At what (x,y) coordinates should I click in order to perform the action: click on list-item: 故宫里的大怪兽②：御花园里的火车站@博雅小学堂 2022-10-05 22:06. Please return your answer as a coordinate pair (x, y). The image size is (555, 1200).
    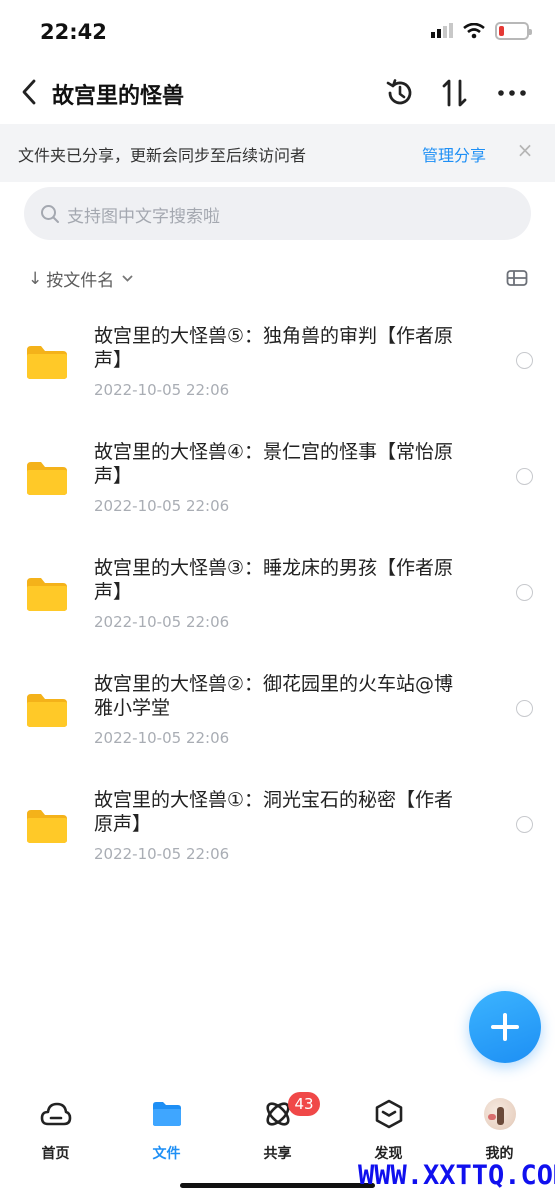
    Looking at the image, I should click on (277, 708).